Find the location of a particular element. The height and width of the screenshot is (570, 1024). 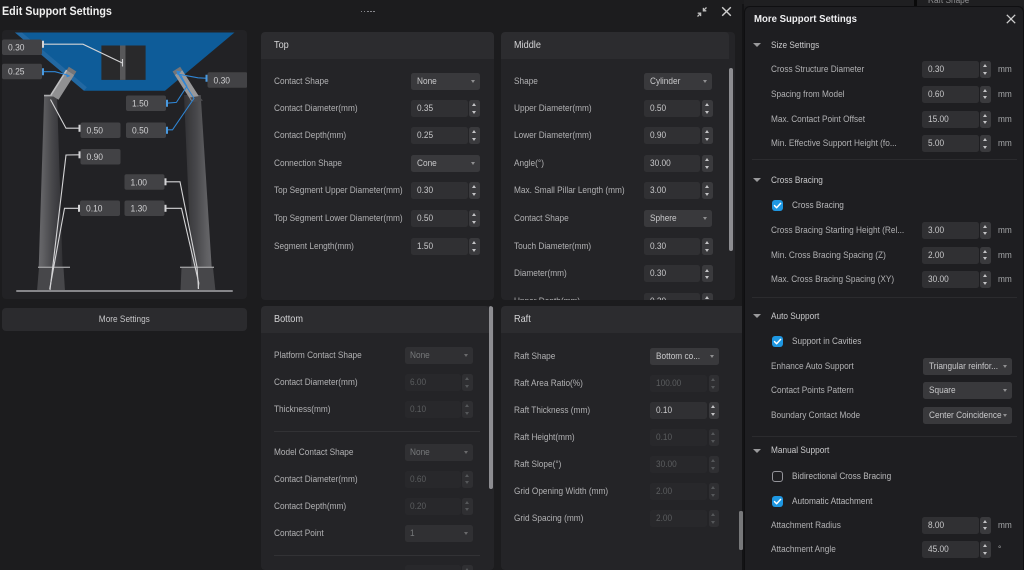

svg-text: 0.90 is located at coordinates (95, 157).